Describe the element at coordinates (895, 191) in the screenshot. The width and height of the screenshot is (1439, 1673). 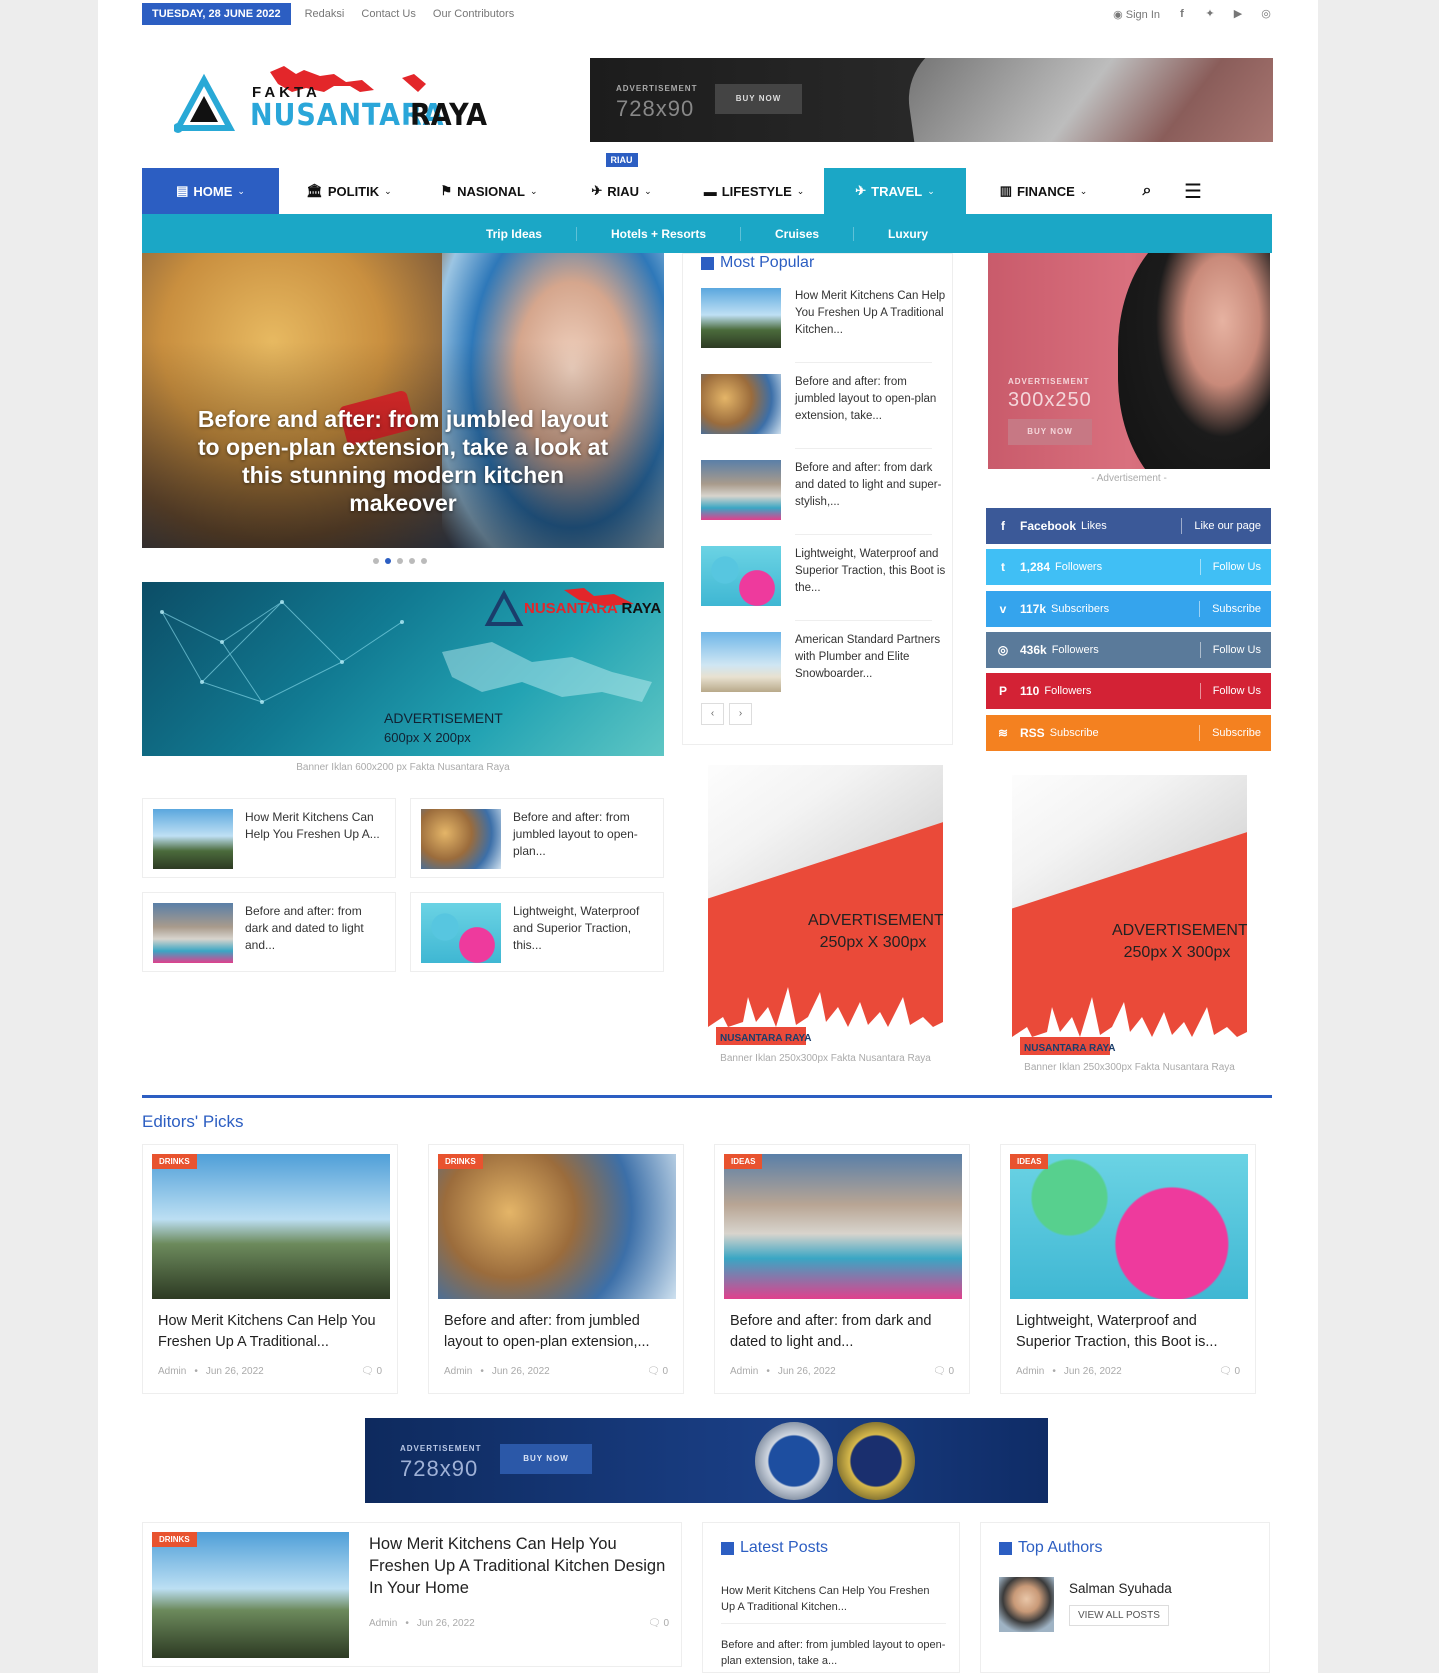
I see `nav-travel: ✈ TRAVEL ⌄` at that location.